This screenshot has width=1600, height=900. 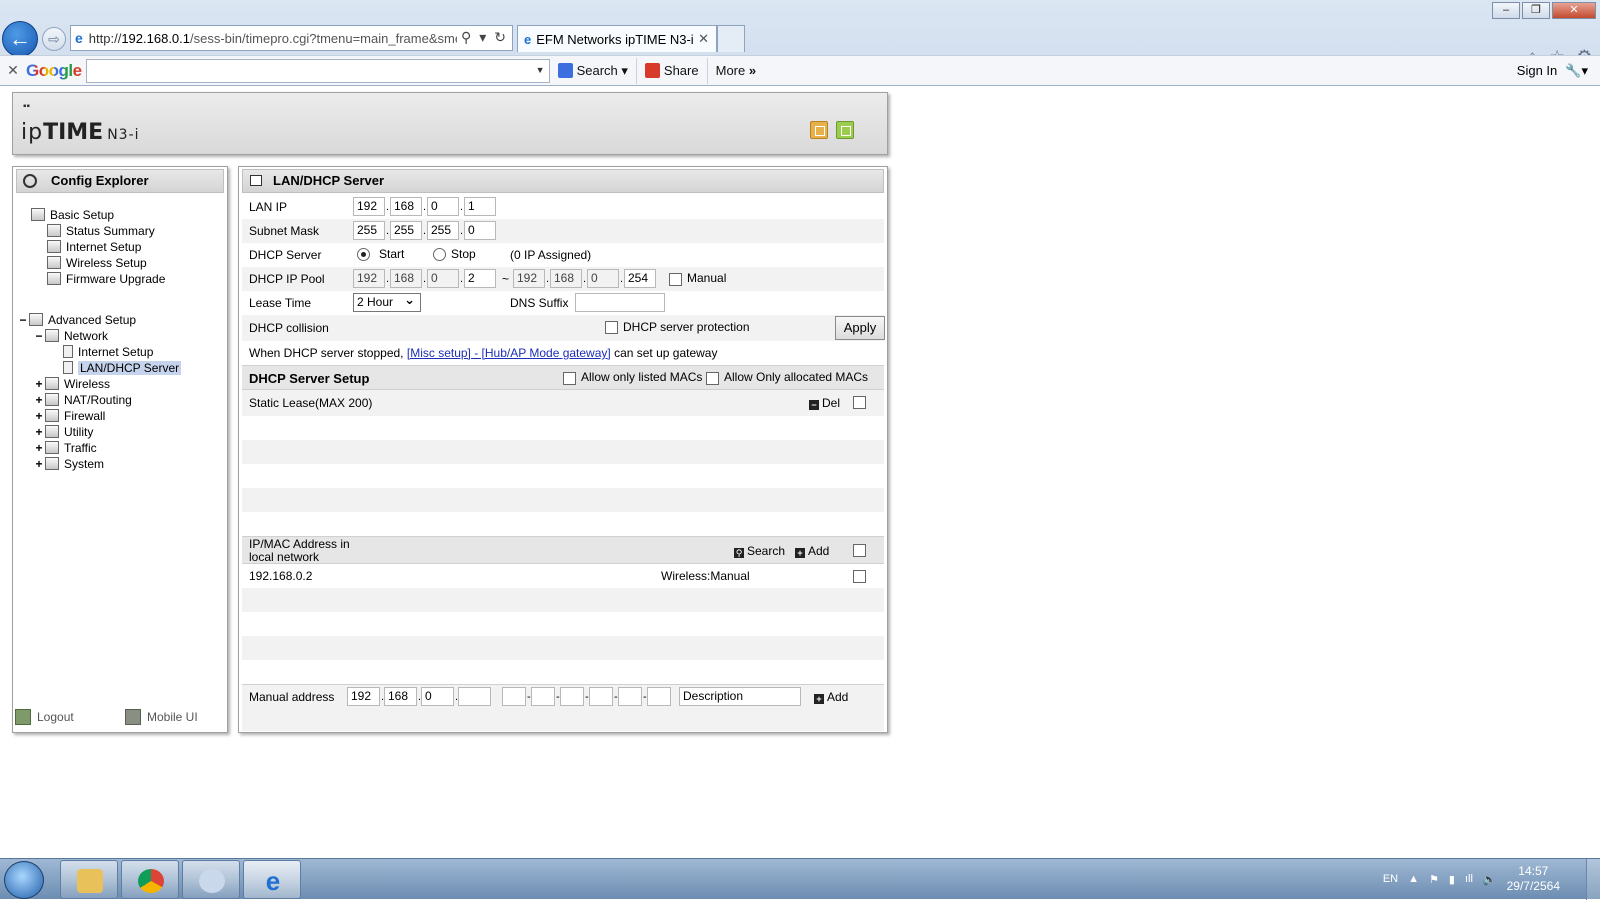 I want to click on dhcp-start-radio, so click(x=363, y=254).